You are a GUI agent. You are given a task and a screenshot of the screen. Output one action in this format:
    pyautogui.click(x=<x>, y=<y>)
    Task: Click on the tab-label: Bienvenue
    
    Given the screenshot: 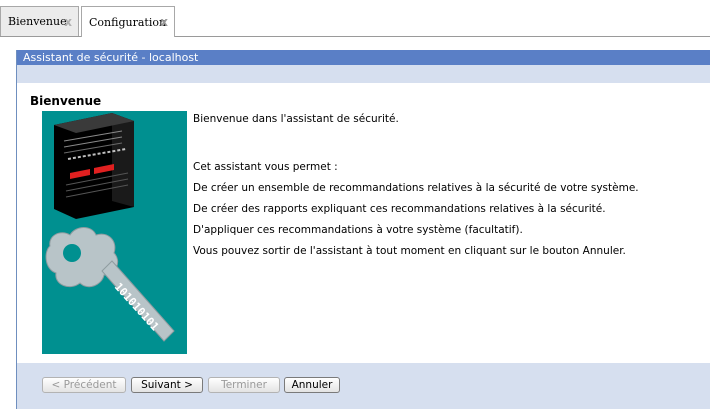 What is the action you would take?
    pyautogui.click(x=37, y=21)
    